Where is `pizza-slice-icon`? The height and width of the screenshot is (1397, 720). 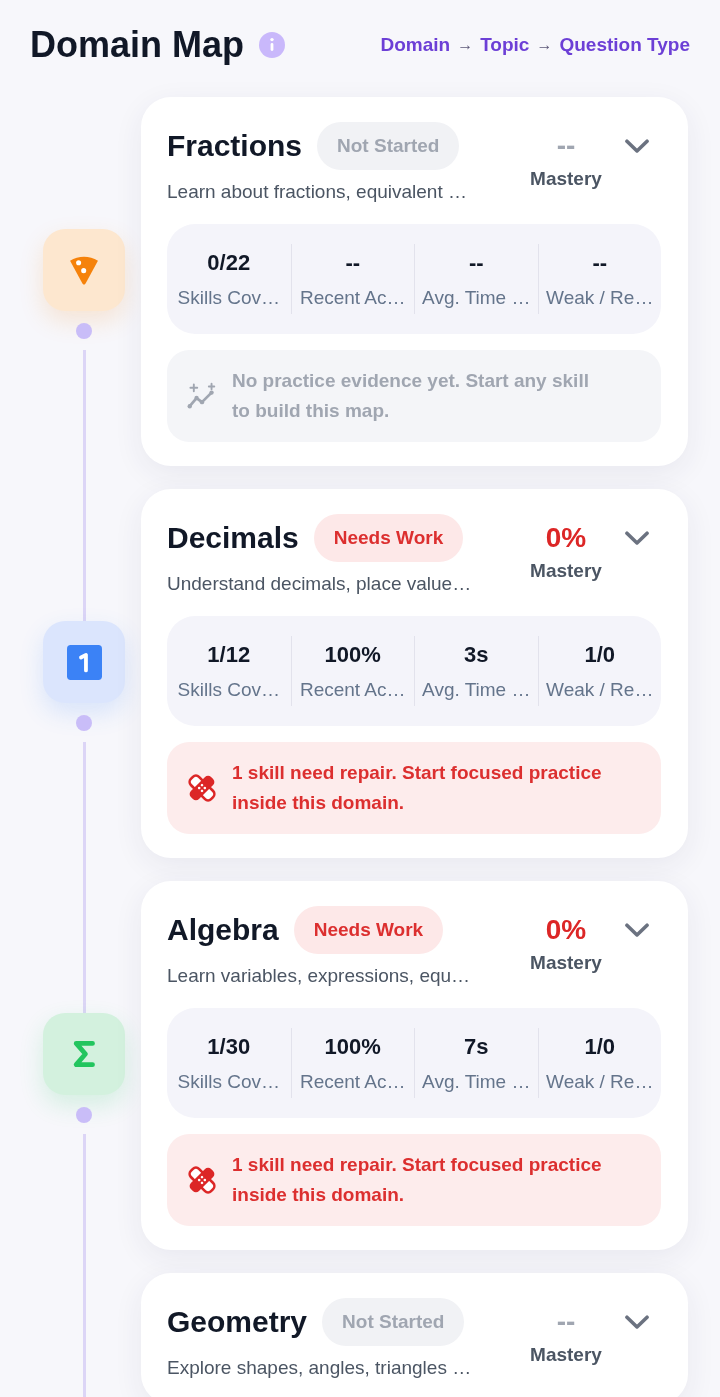 pizza-slice-icon is located at coordinates (84, 270).